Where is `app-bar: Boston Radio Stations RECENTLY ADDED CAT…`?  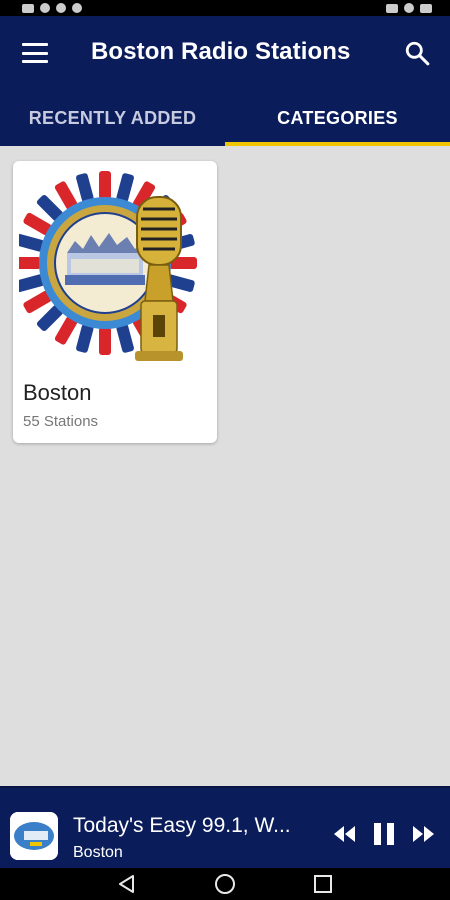
app-bar: Boston Radio Stations RECENTLY ADDED CAT… is located at coordinates (225, 81).